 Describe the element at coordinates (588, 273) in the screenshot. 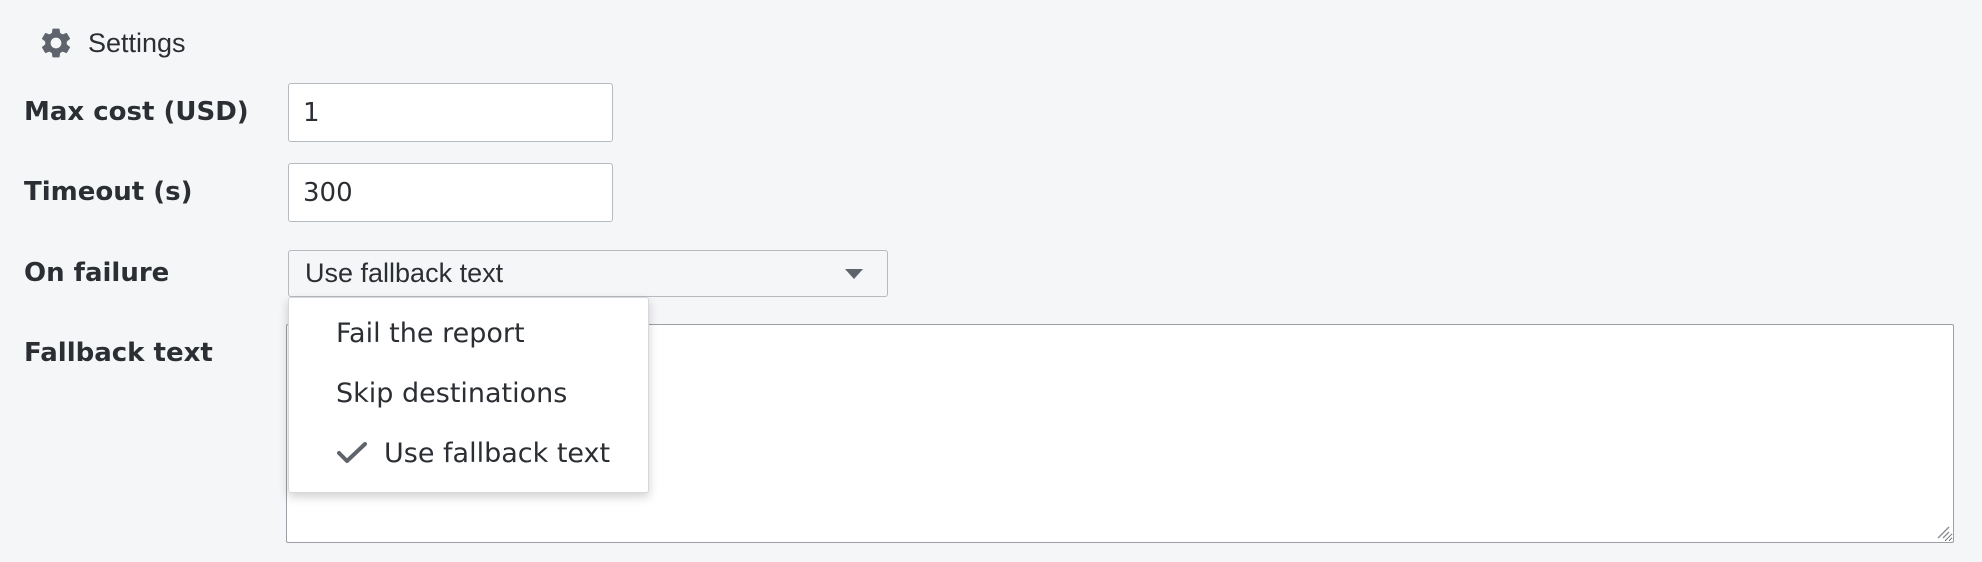

I see `on-failure-select: Use fallback text` at that location.